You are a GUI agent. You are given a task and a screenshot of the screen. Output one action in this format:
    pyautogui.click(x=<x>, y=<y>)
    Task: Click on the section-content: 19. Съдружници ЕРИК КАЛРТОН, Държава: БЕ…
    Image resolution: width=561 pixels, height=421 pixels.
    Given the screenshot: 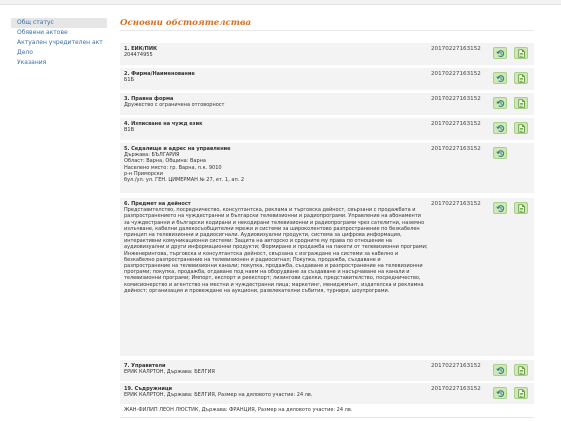 What is the action you would take?
    pyautogui.click(x=276, y=392)
    